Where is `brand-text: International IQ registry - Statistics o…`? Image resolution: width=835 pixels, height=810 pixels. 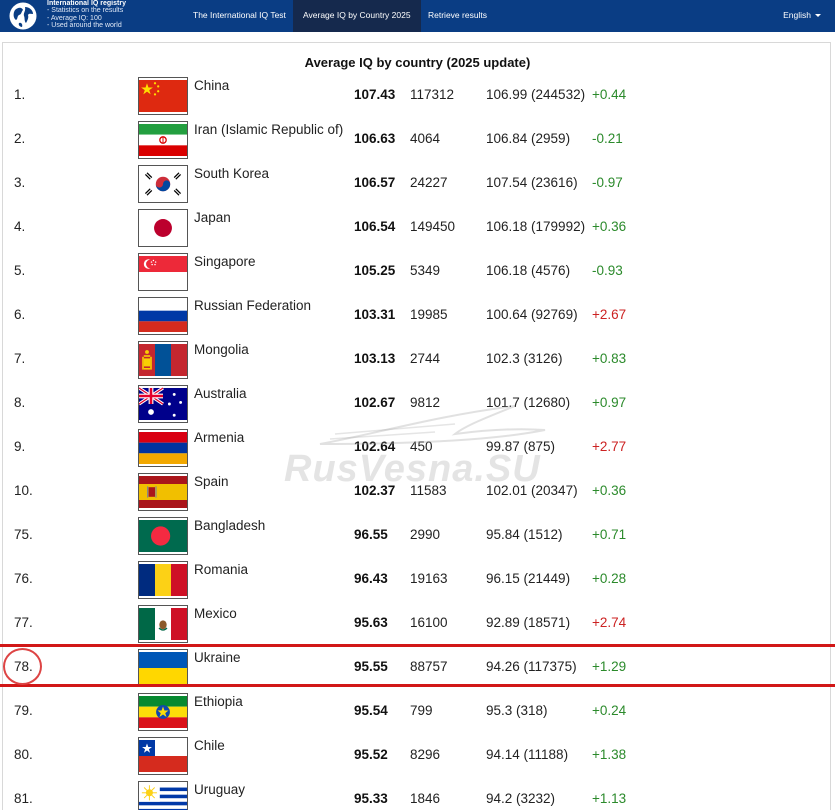 brand-text: International IQ registry - Statistics o… is located at coordinates (86, 15).